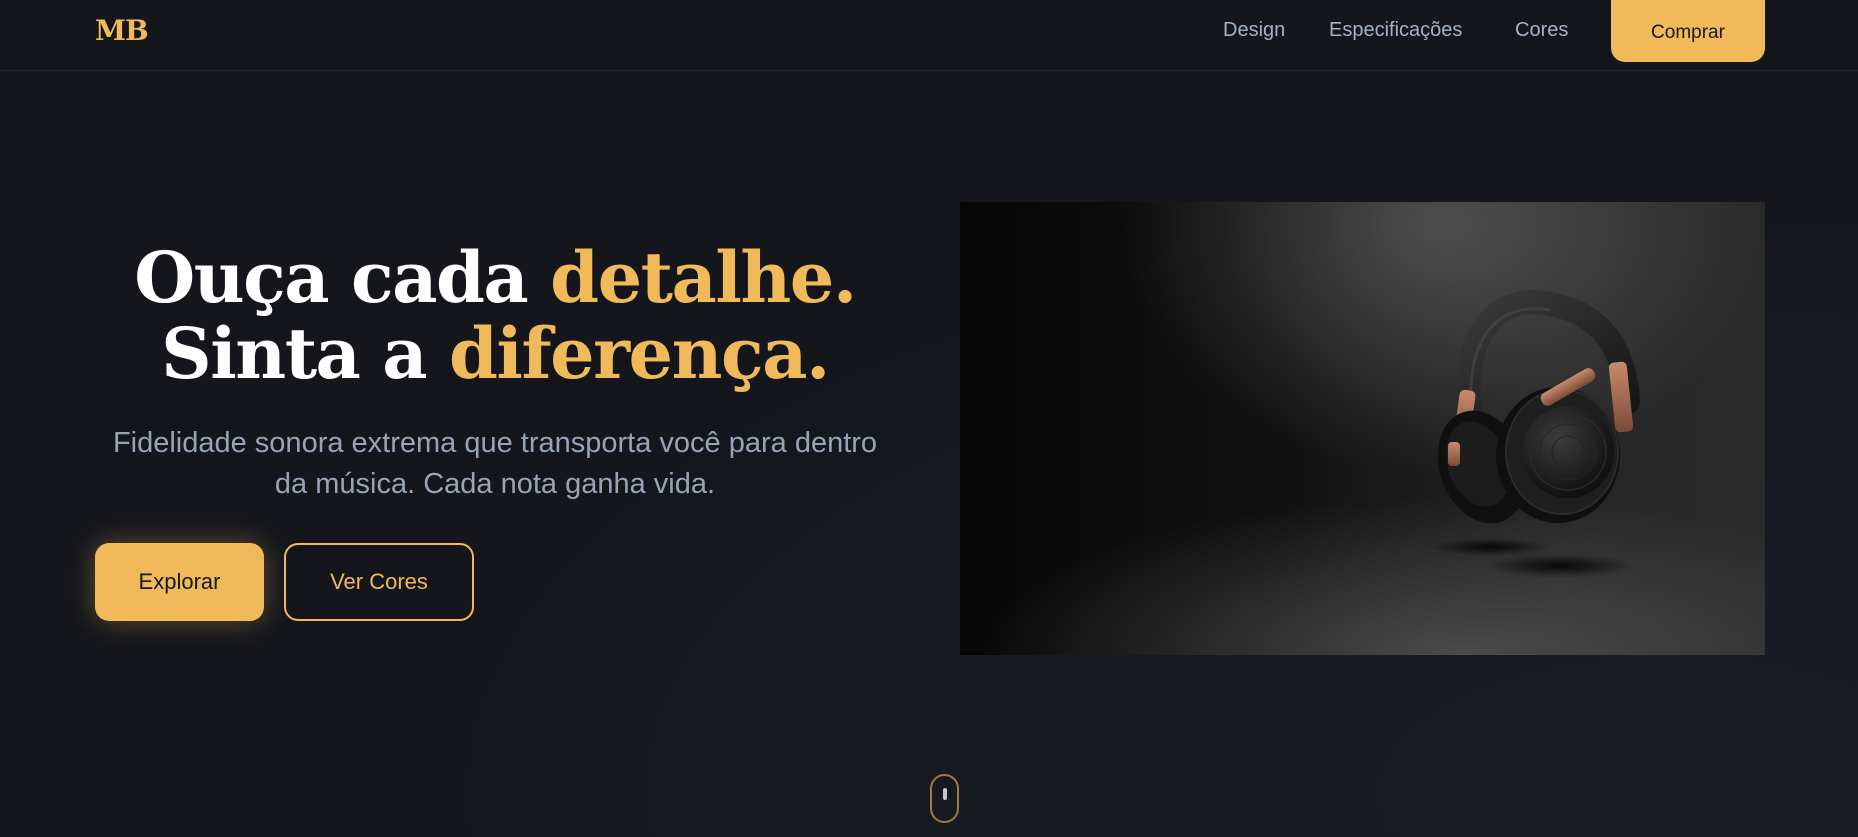  I want to click on title-line1-accent: detalhe., so click(703, 277).